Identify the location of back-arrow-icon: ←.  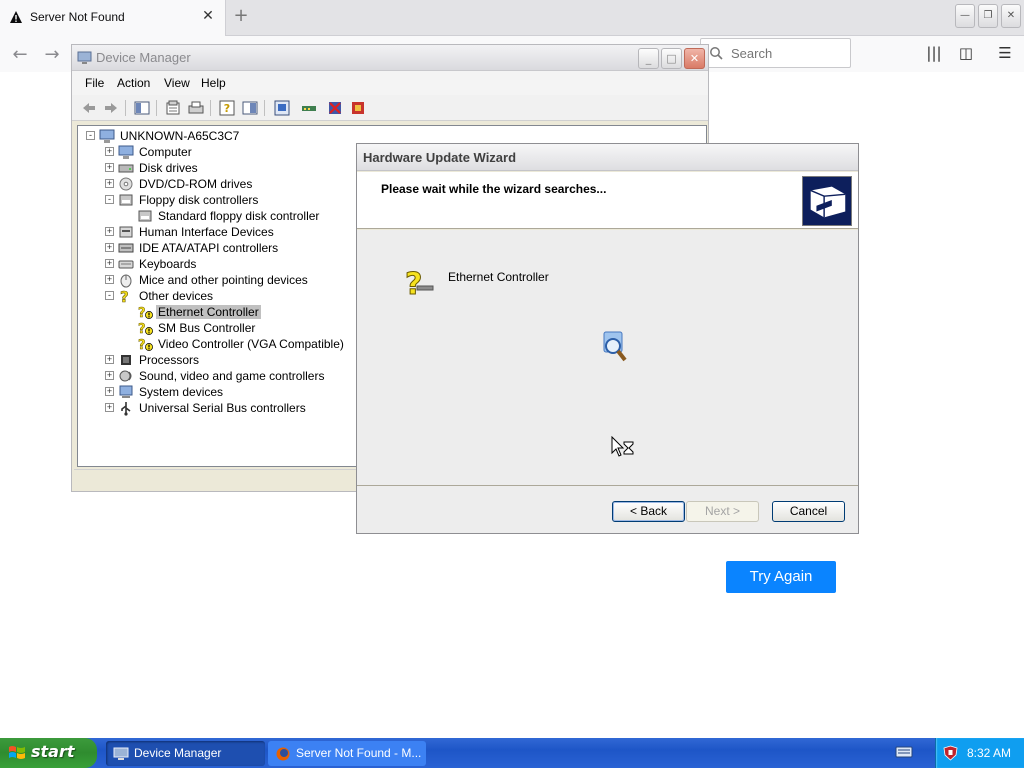
(20, 55).